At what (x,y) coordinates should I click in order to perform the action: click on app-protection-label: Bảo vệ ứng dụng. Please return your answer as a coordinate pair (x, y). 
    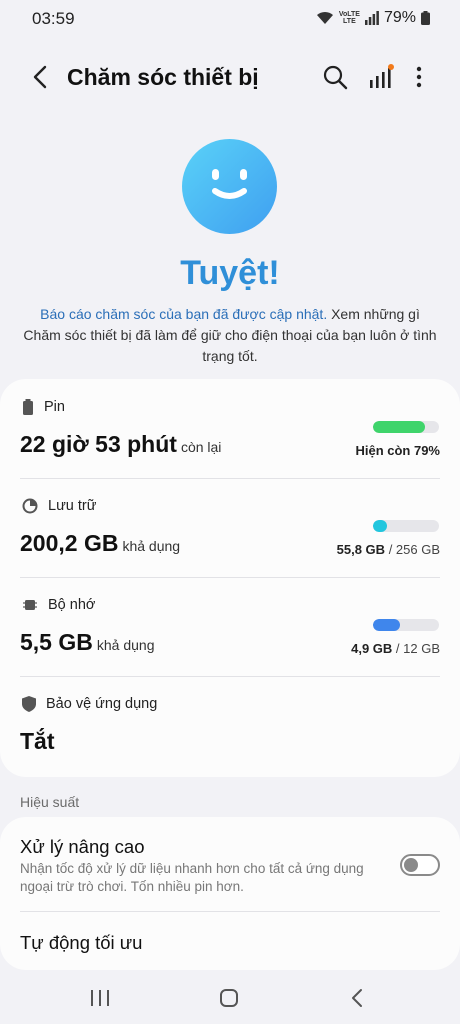
    Looking at the image, I should click on (102, 704).